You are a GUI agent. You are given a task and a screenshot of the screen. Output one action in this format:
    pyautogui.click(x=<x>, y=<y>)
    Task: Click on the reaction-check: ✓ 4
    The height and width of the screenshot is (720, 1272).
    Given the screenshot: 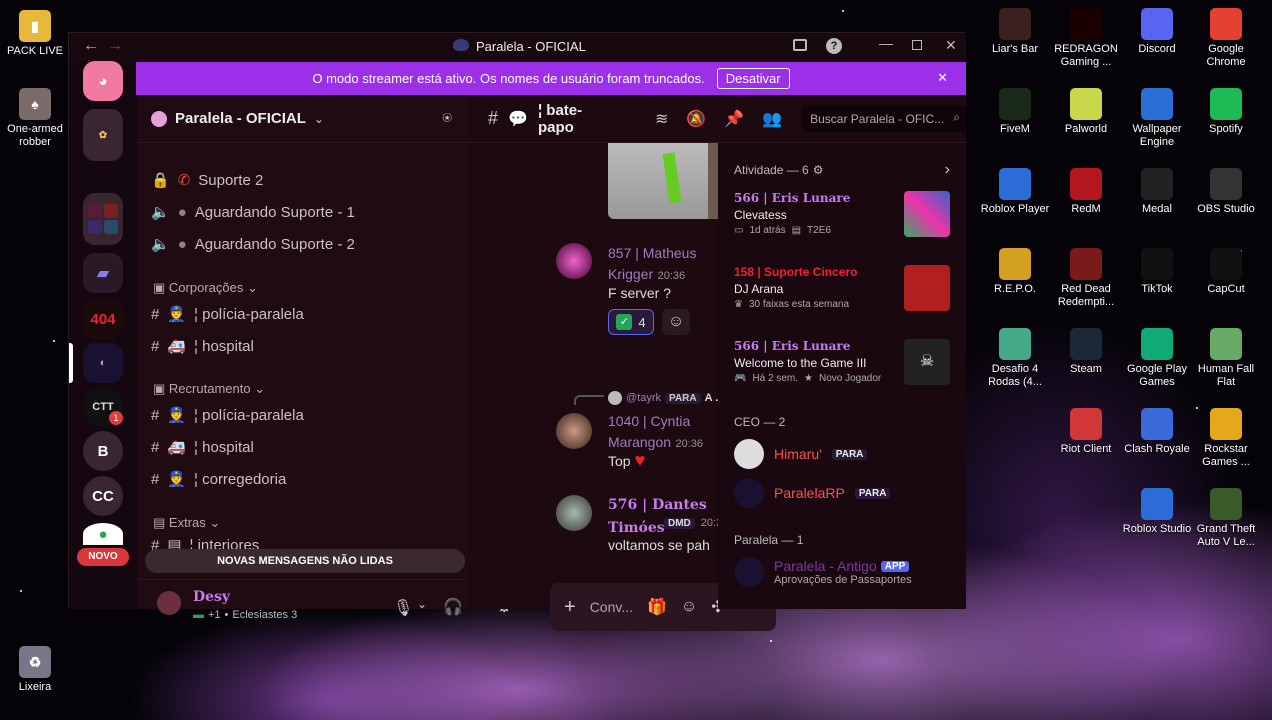 What is the action you would take?
    pyautogui.click(x=631, y=322)
    